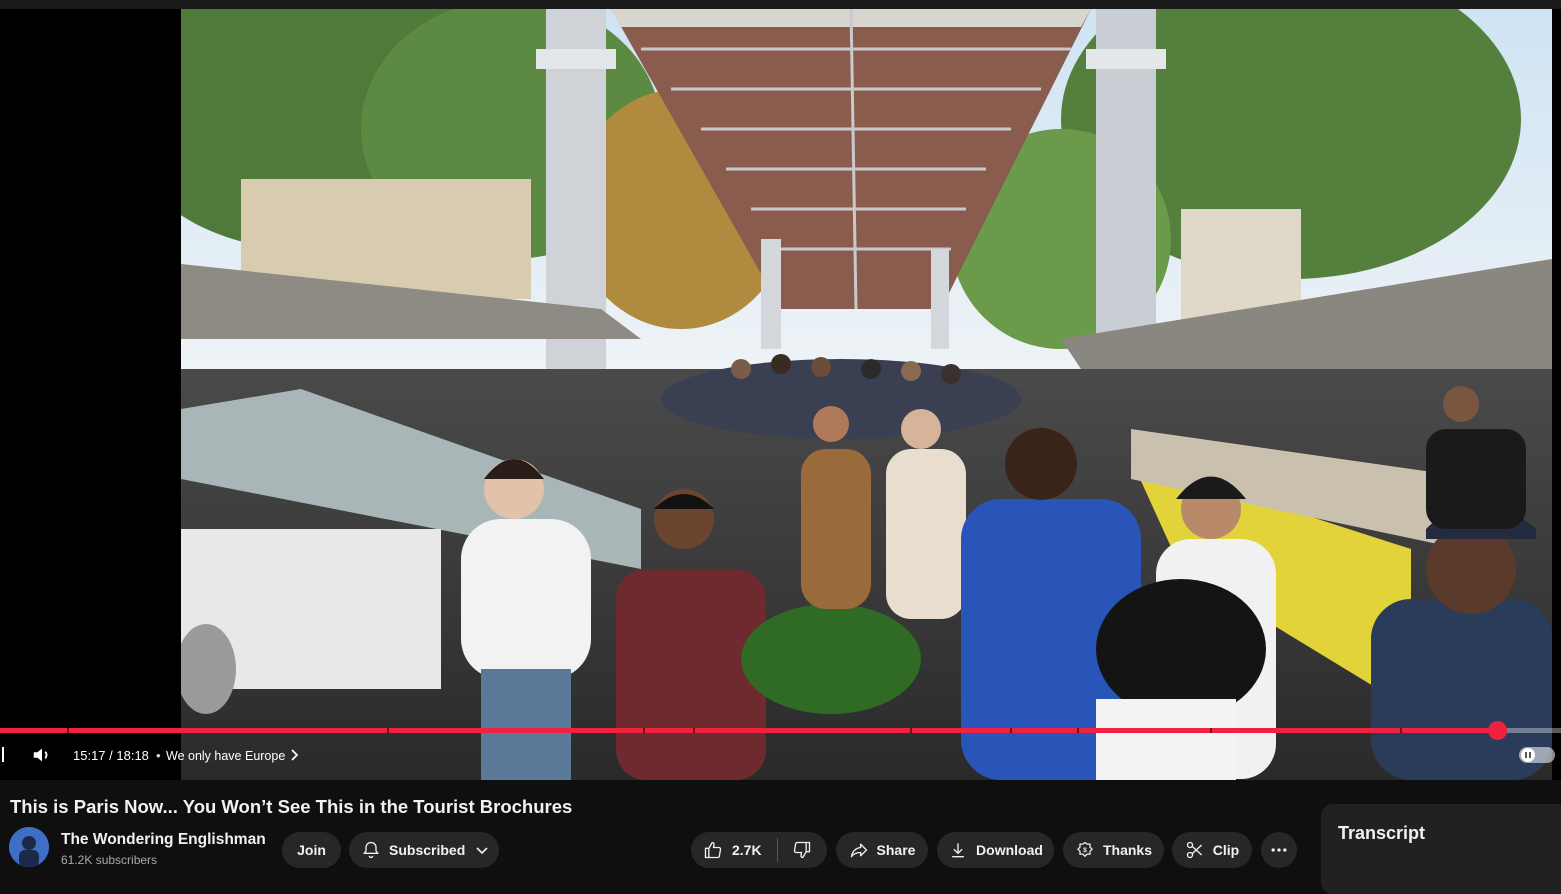 This screenshot has height=894, width=1561. I want to click on clip-button: Clip, so click(1212, 850).